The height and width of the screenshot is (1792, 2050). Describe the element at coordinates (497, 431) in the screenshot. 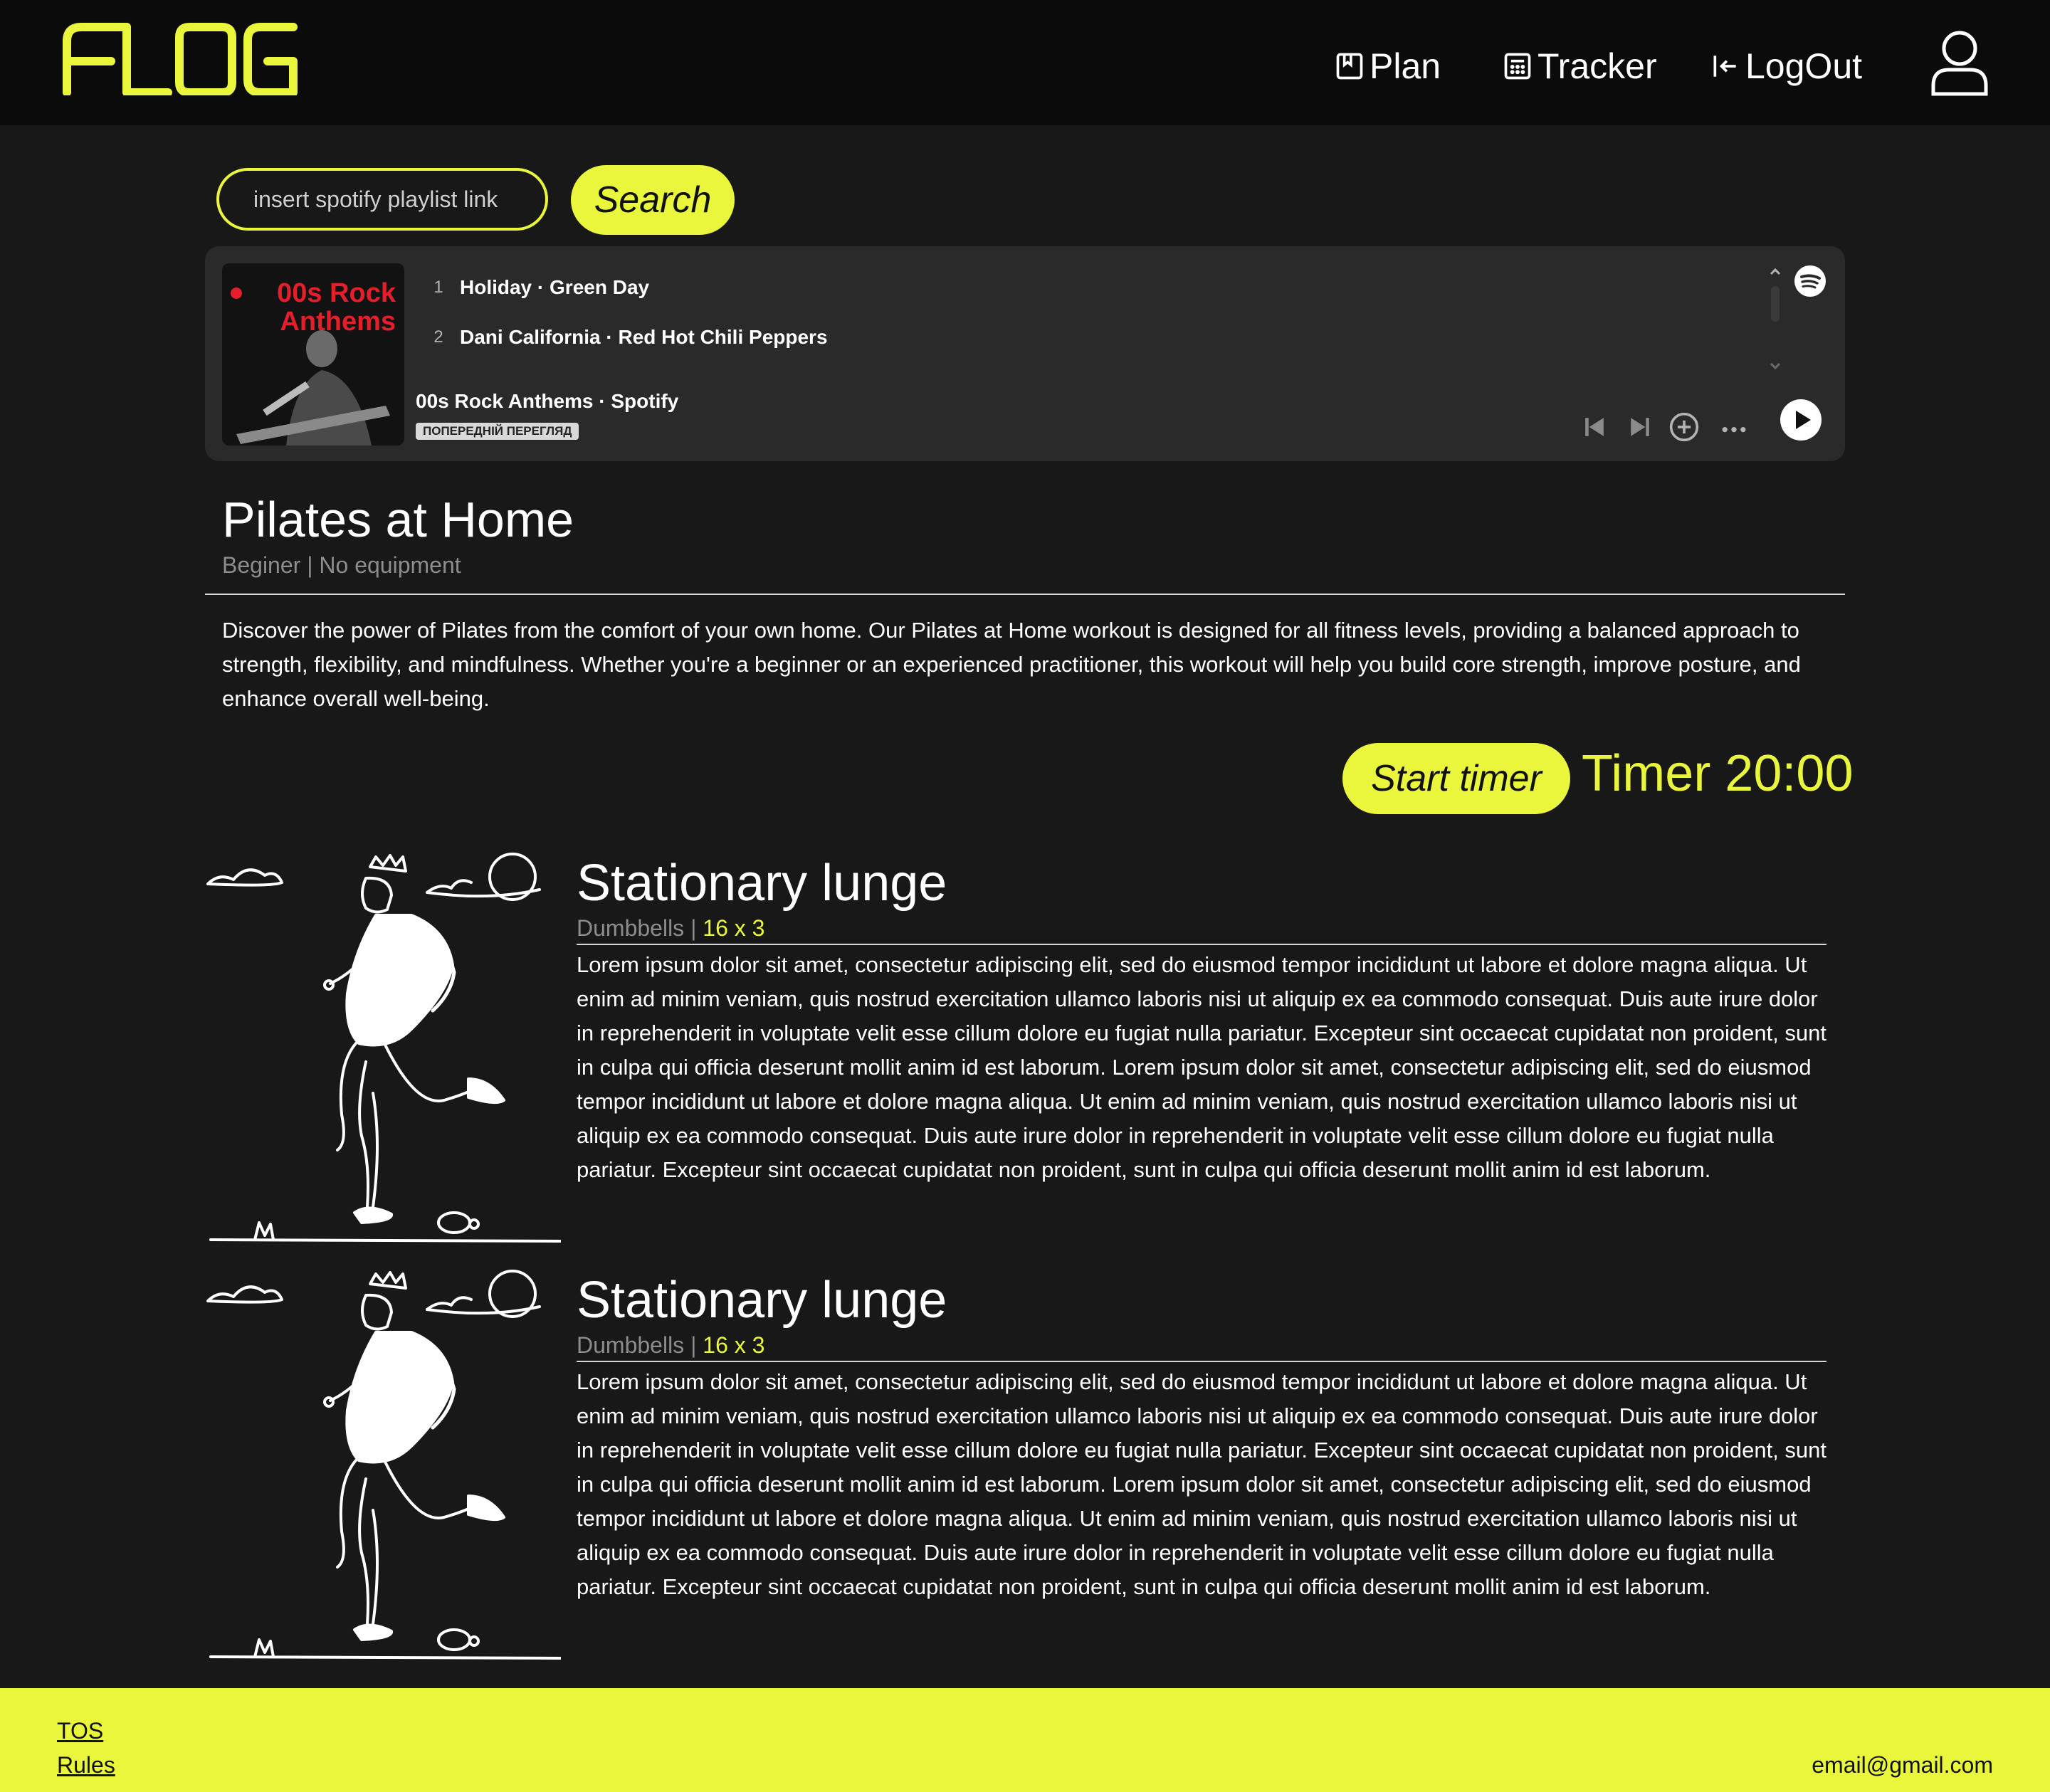

I see `preview-badge: ПОПЕРЕДНІЙ ПЕРЕГЛЯД` at that location.